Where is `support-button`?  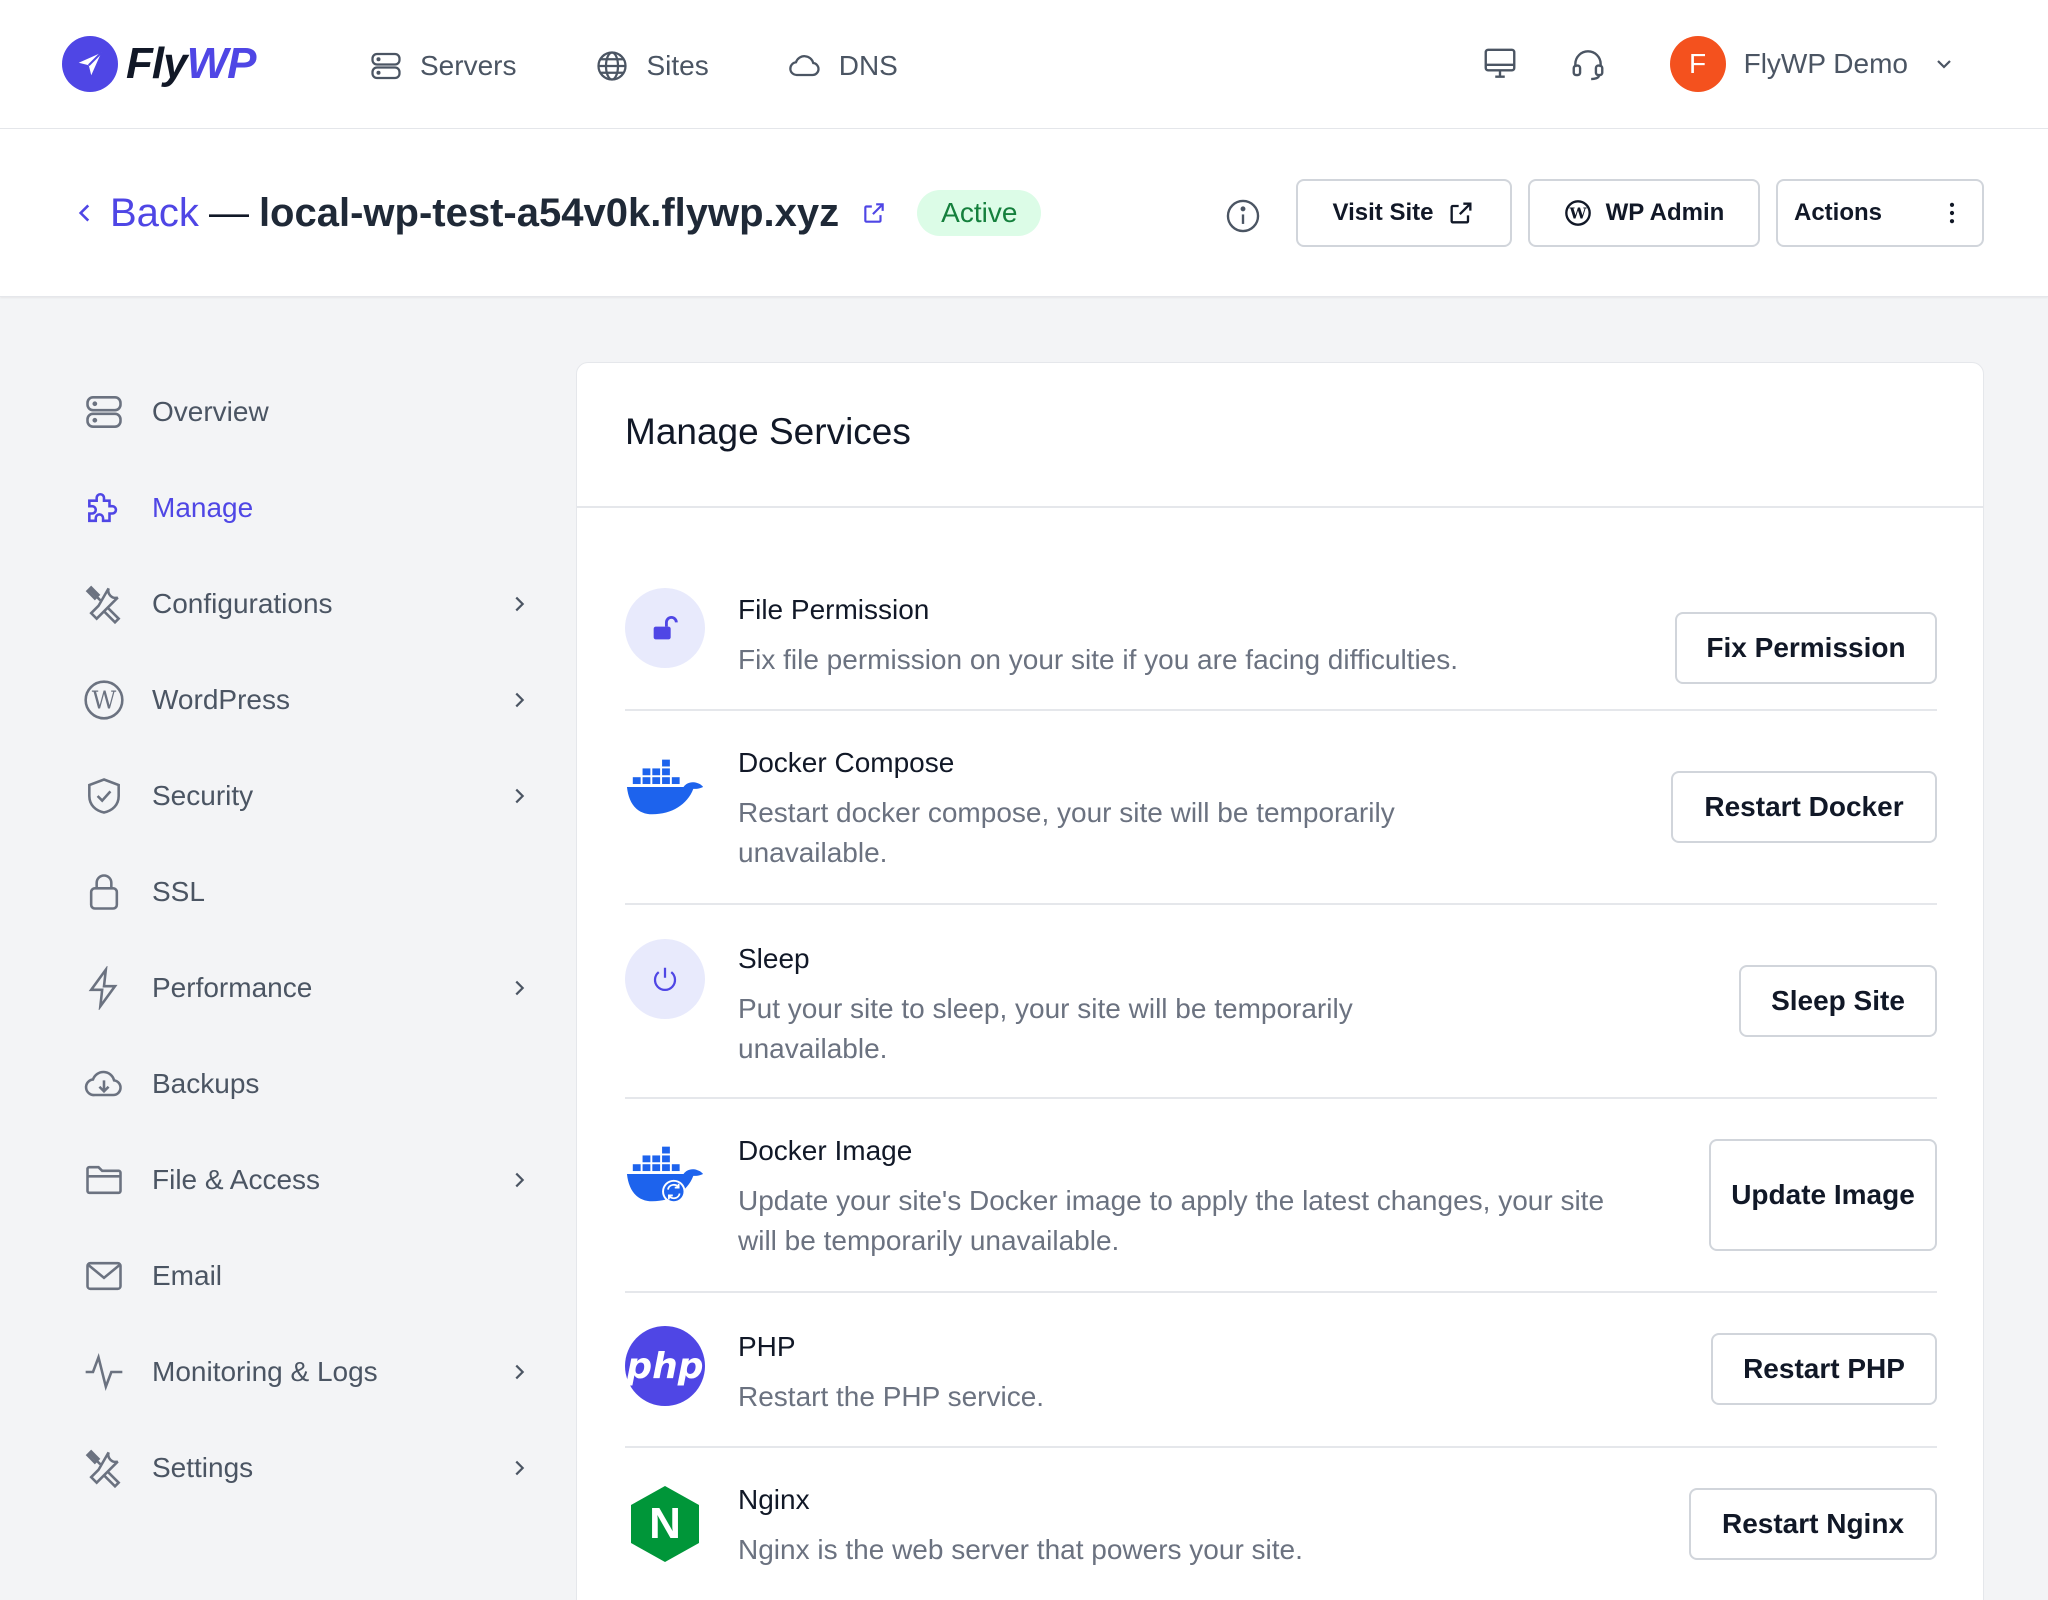 support-button is located at coordinates (1588, 64).